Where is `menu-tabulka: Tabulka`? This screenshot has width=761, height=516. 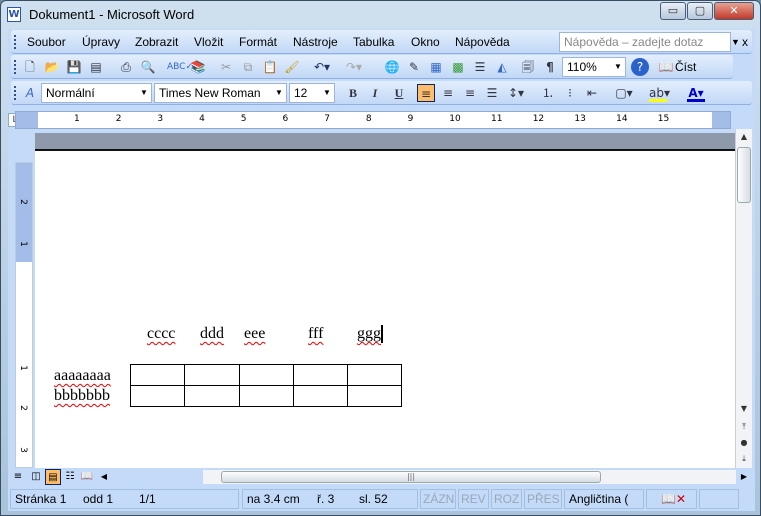
menu-tabulka: Tabulka is located at coordinates (373, 42).